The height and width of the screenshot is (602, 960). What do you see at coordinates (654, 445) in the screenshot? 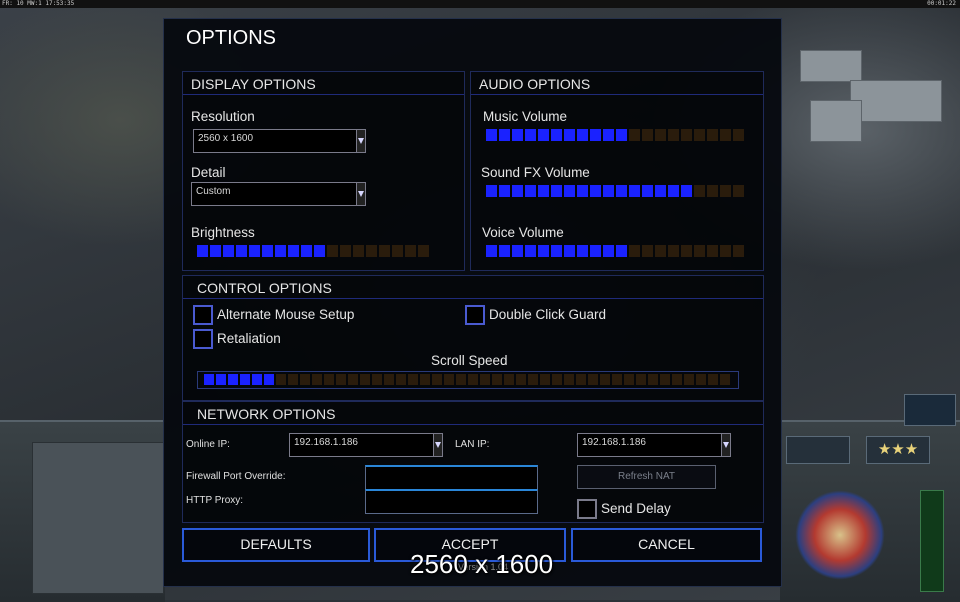
I see `lan-ip-dropdown: 192.168.1.186` at bounding box center [654, 445].